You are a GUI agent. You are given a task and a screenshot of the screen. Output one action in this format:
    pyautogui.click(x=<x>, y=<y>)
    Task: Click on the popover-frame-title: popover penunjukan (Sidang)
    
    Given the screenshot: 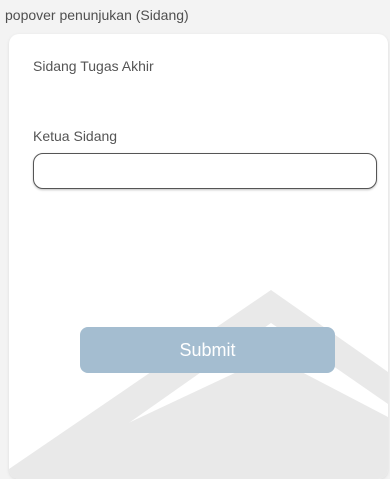 What is the action you would take?
    pyautogui.click(x=97, y=15)
    